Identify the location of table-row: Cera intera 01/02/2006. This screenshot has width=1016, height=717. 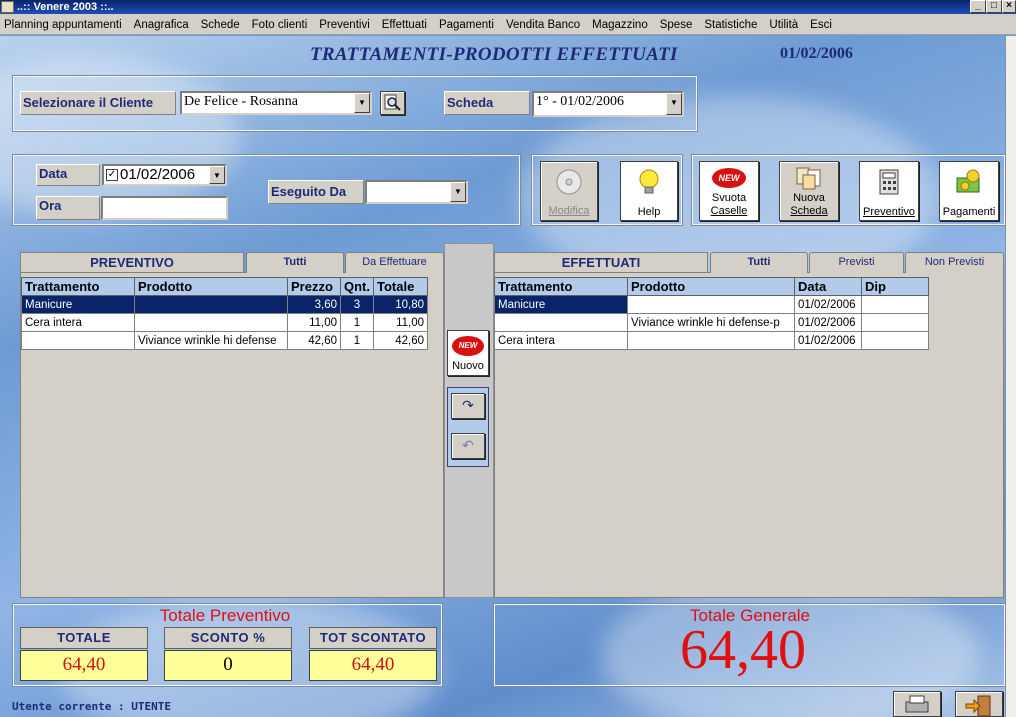
(711, 340).